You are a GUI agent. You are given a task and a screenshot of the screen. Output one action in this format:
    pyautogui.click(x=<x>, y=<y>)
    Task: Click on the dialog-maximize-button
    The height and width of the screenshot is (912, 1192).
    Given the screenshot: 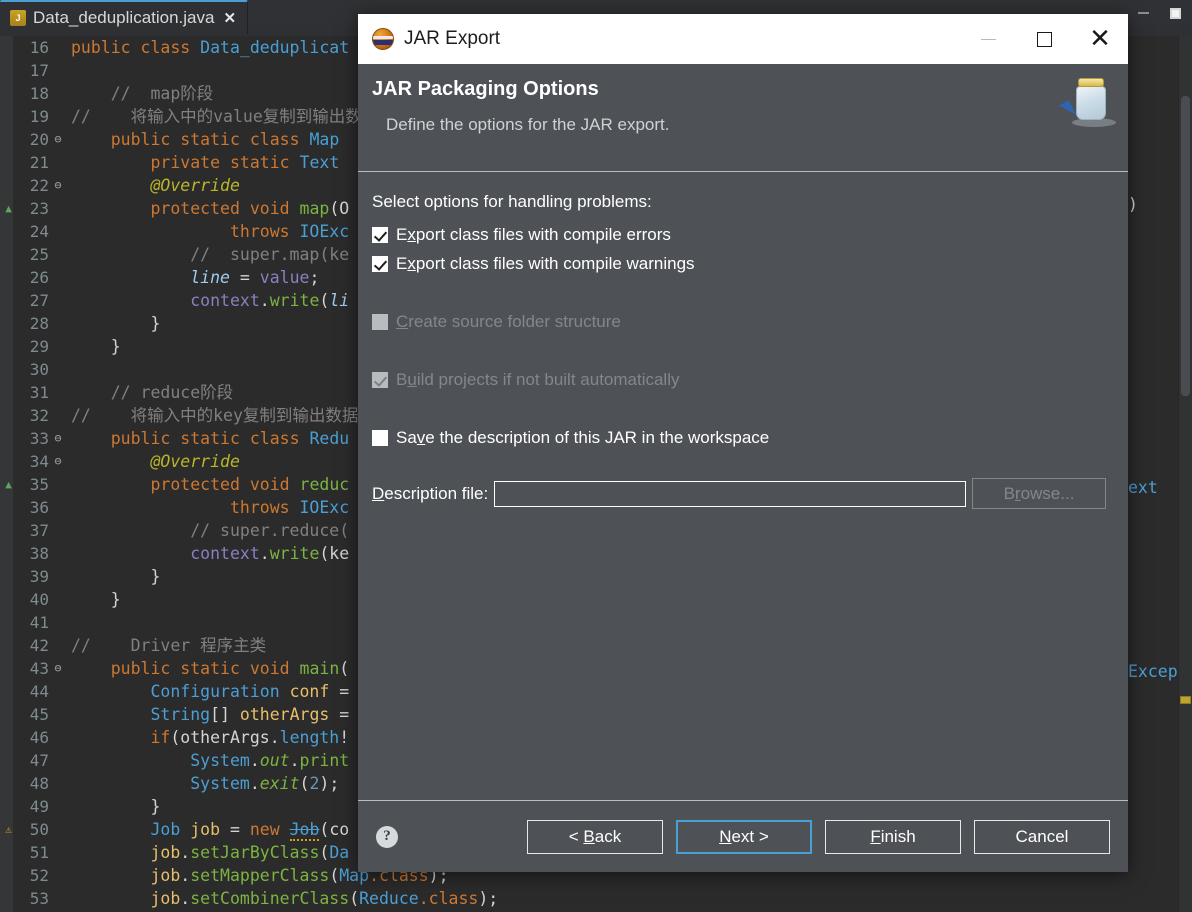 What is the action you would take?
    pyautogui.click(x=1044, y=39)
    